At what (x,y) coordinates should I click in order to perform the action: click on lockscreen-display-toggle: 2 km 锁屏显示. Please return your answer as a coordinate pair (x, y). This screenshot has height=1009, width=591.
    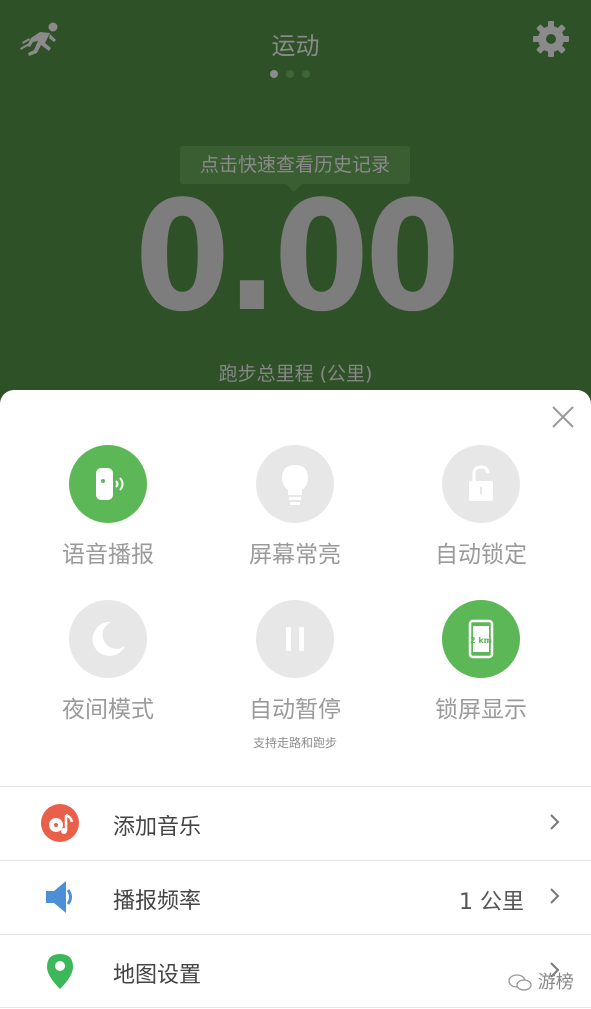
    Looking at the image, I should click on (481, 662).